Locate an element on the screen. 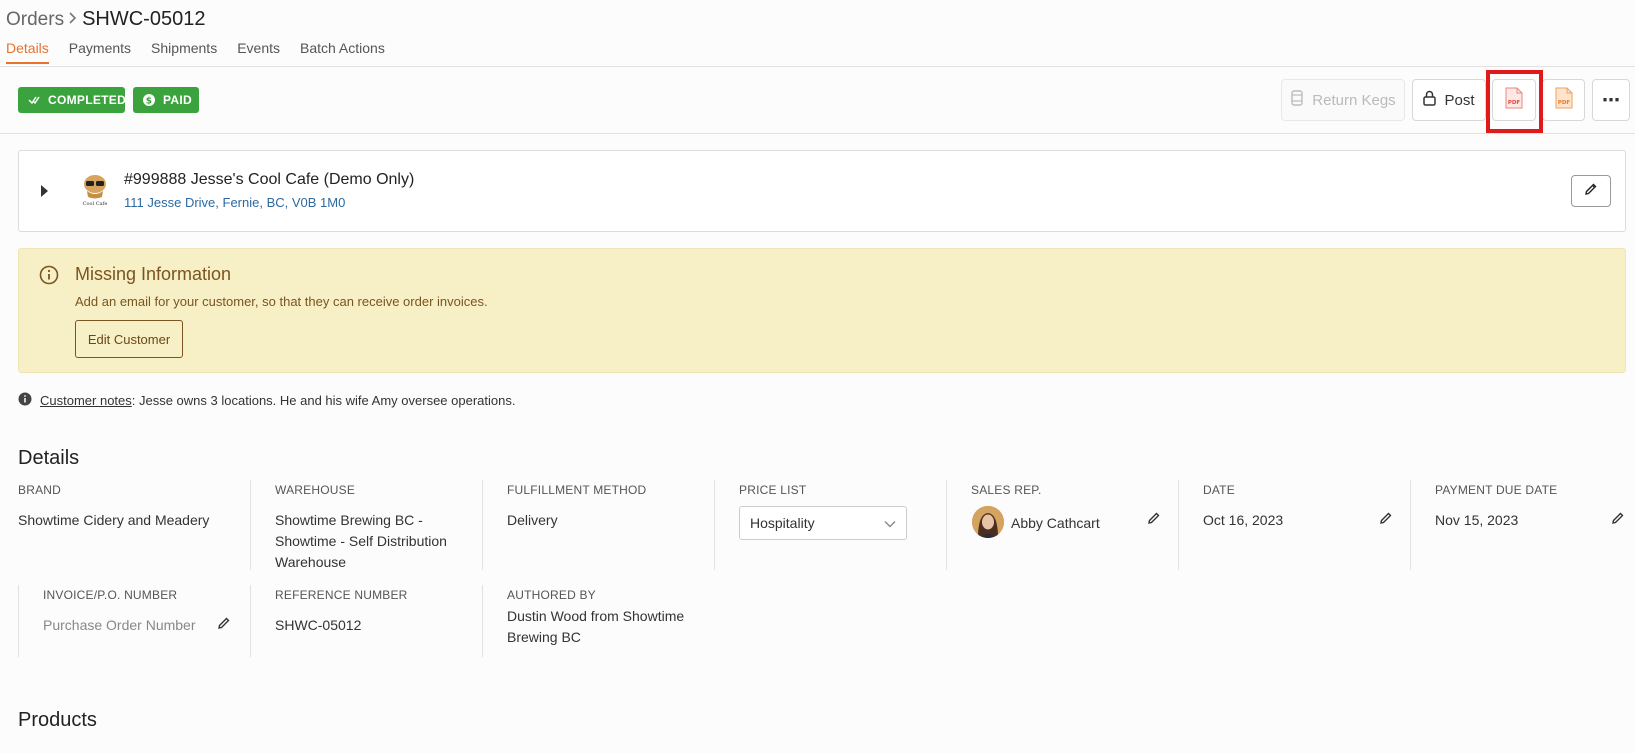  price-list-label: PRICE LIST is located at coordinates (773, 490).